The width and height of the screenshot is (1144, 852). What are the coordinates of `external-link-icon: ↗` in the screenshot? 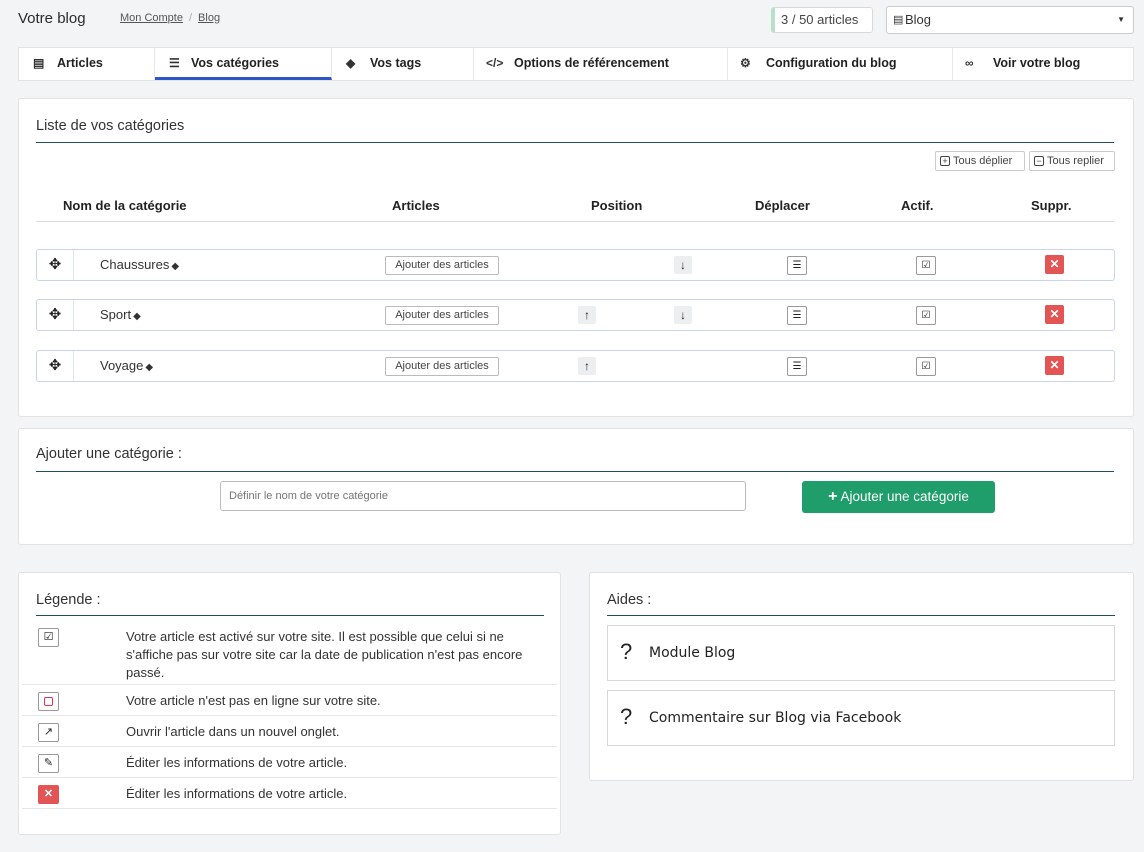 It's located at (48, 732).